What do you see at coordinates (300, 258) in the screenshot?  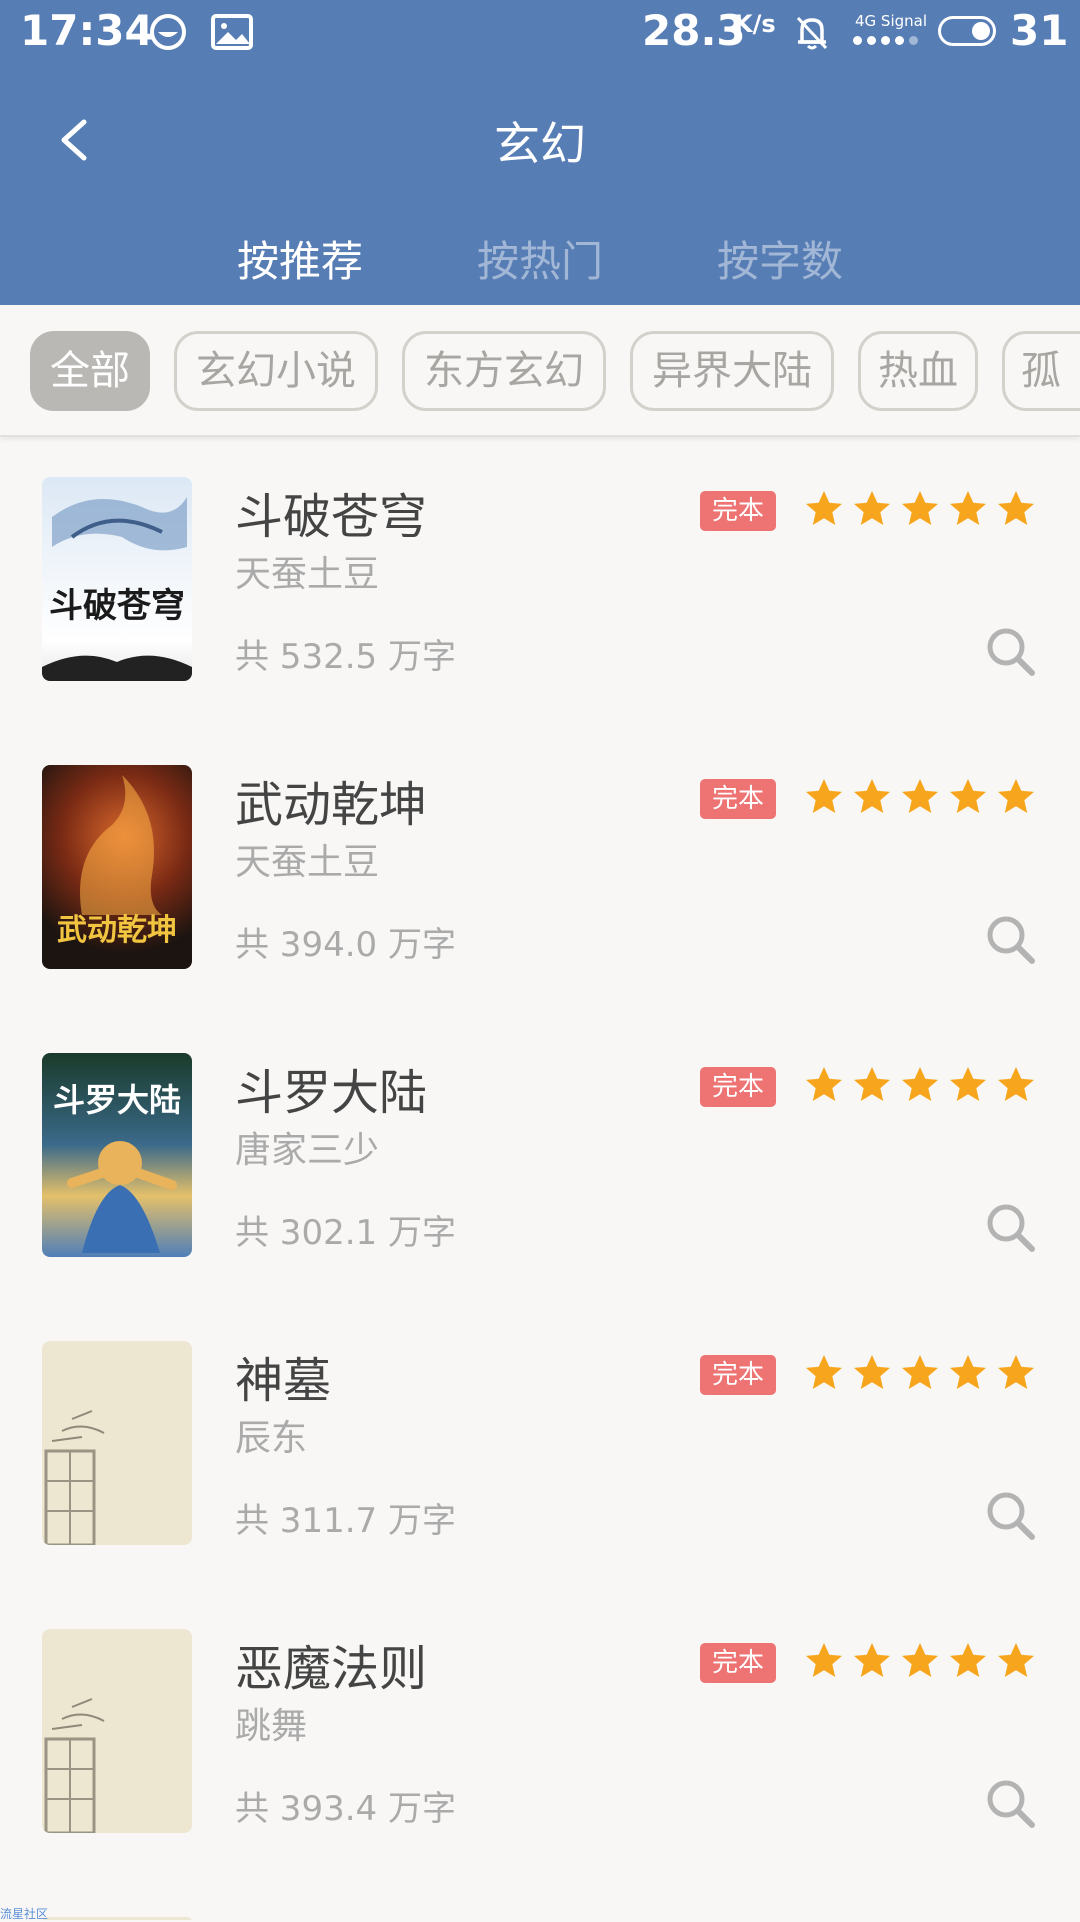 I see `tab-recommended: 按推荐` at bounding box center [300, 258].